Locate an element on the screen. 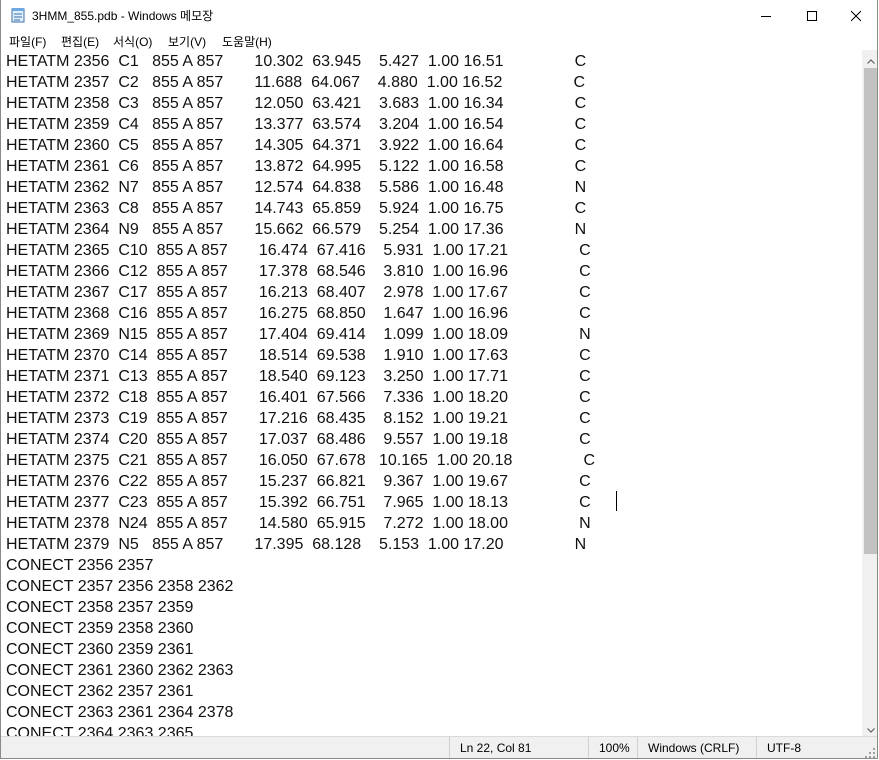  text-line: CONECT 2356 2357 is located at coordinates (300, 565).